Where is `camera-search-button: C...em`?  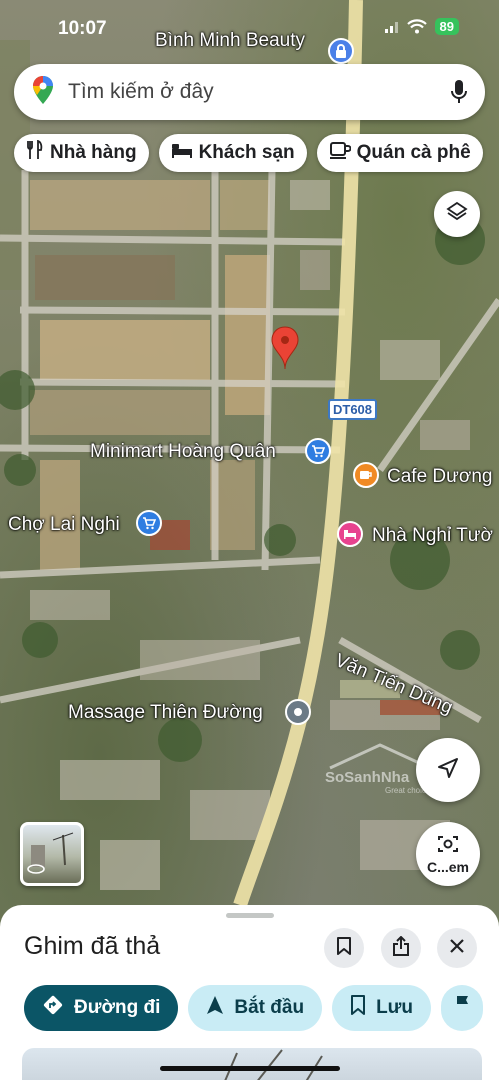
camera-search-button: C...em is located at coordinates (448, 854).